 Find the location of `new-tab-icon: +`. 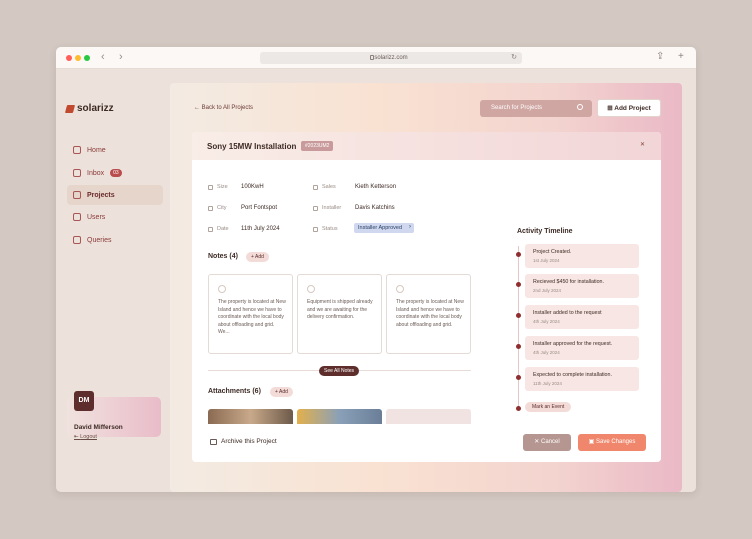

new-tab-icon: + is located at coordinates (681, 56).